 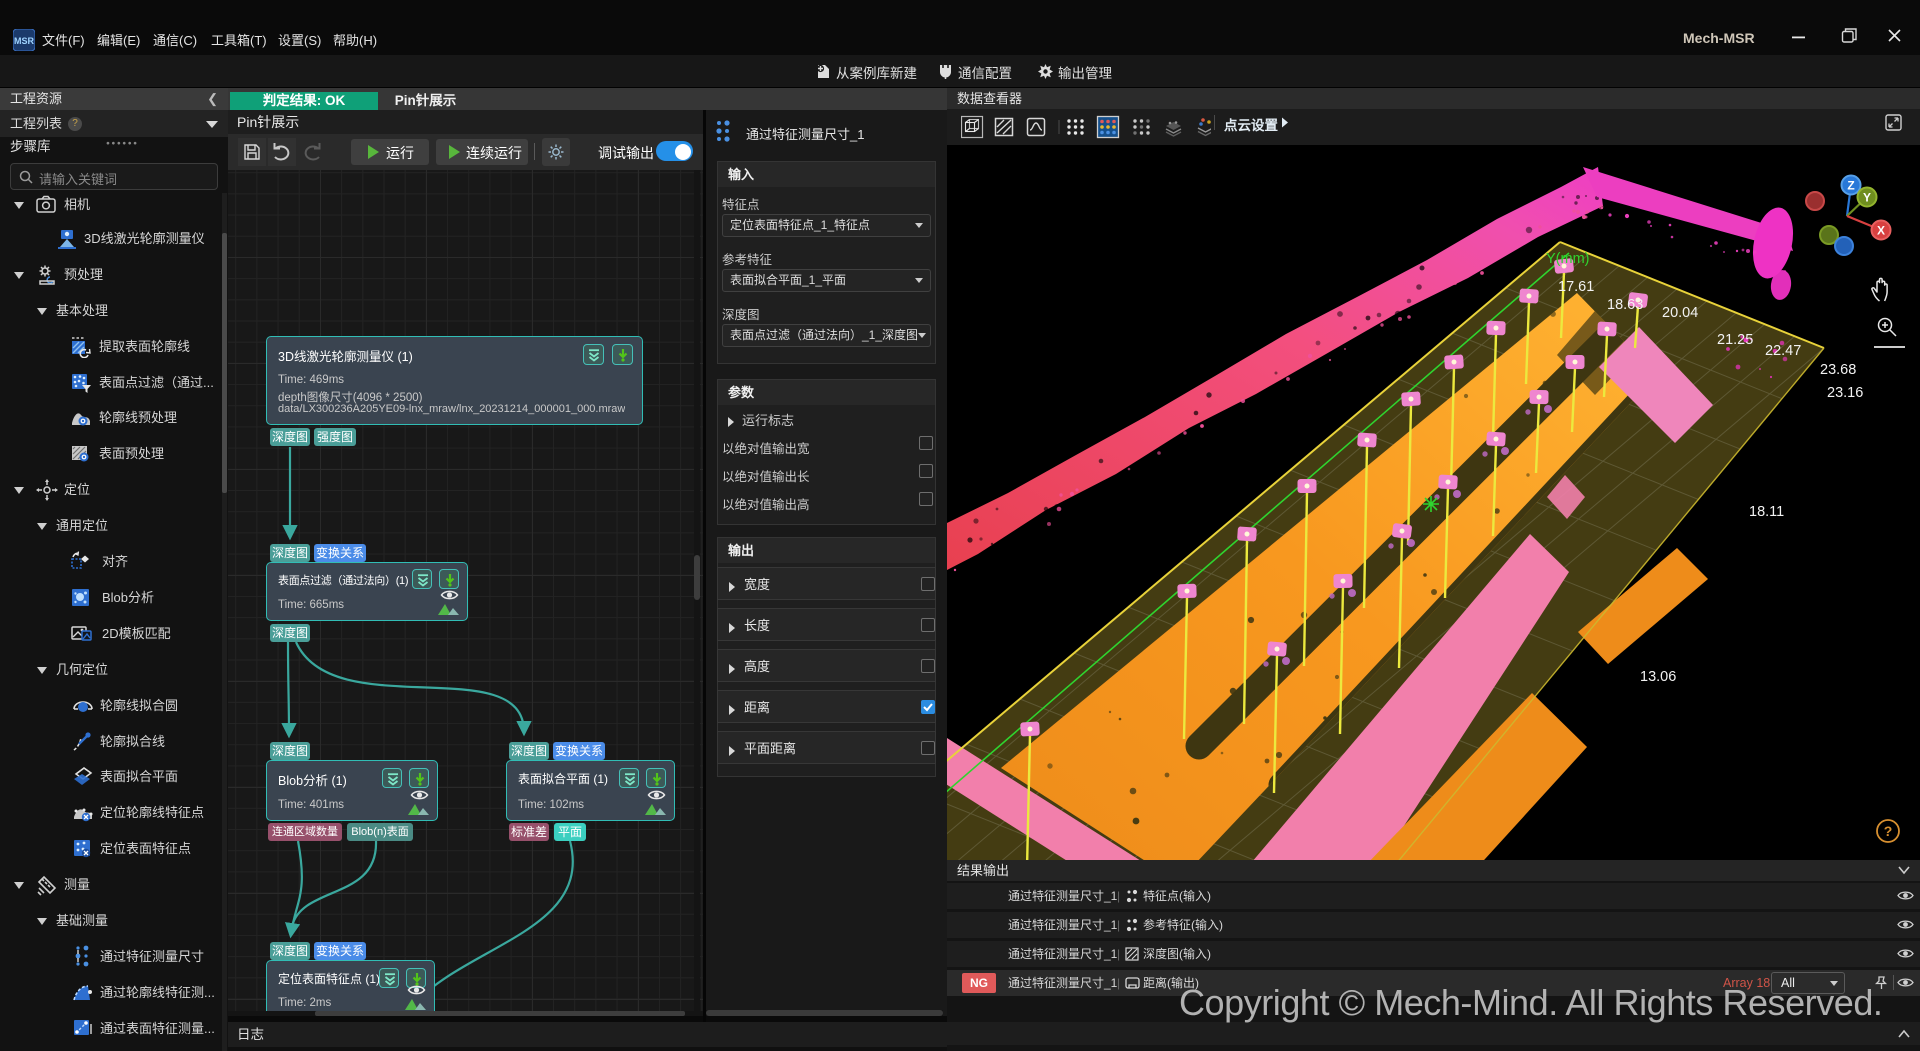 What do you see at coordinates (1850, 186) in the screenshot?
I see `svg-text: Z` at bounding box center [1850, 186].